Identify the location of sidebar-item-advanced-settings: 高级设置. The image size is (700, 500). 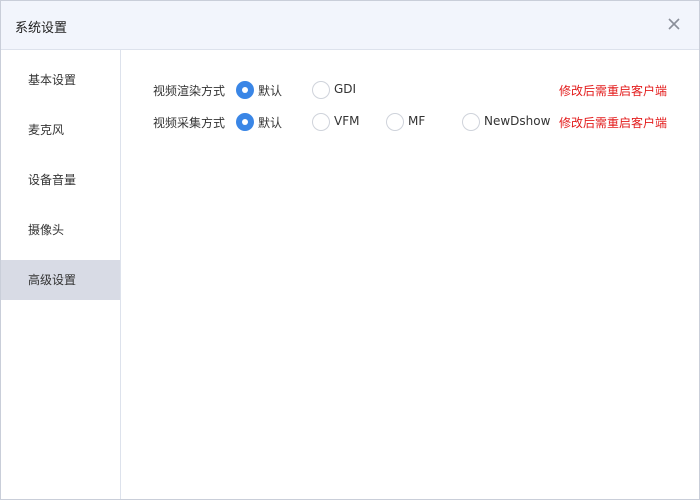
(60, 280).